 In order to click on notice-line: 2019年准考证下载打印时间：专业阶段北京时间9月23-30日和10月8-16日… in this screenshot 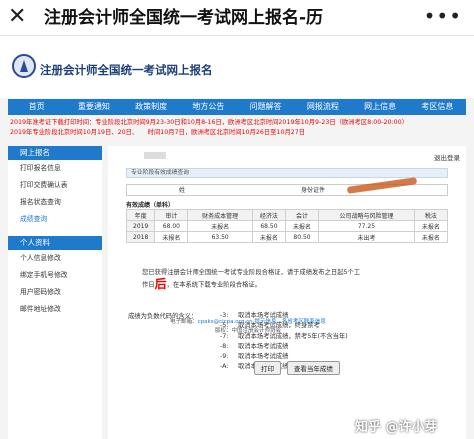, I will do `click(209, 122)`.